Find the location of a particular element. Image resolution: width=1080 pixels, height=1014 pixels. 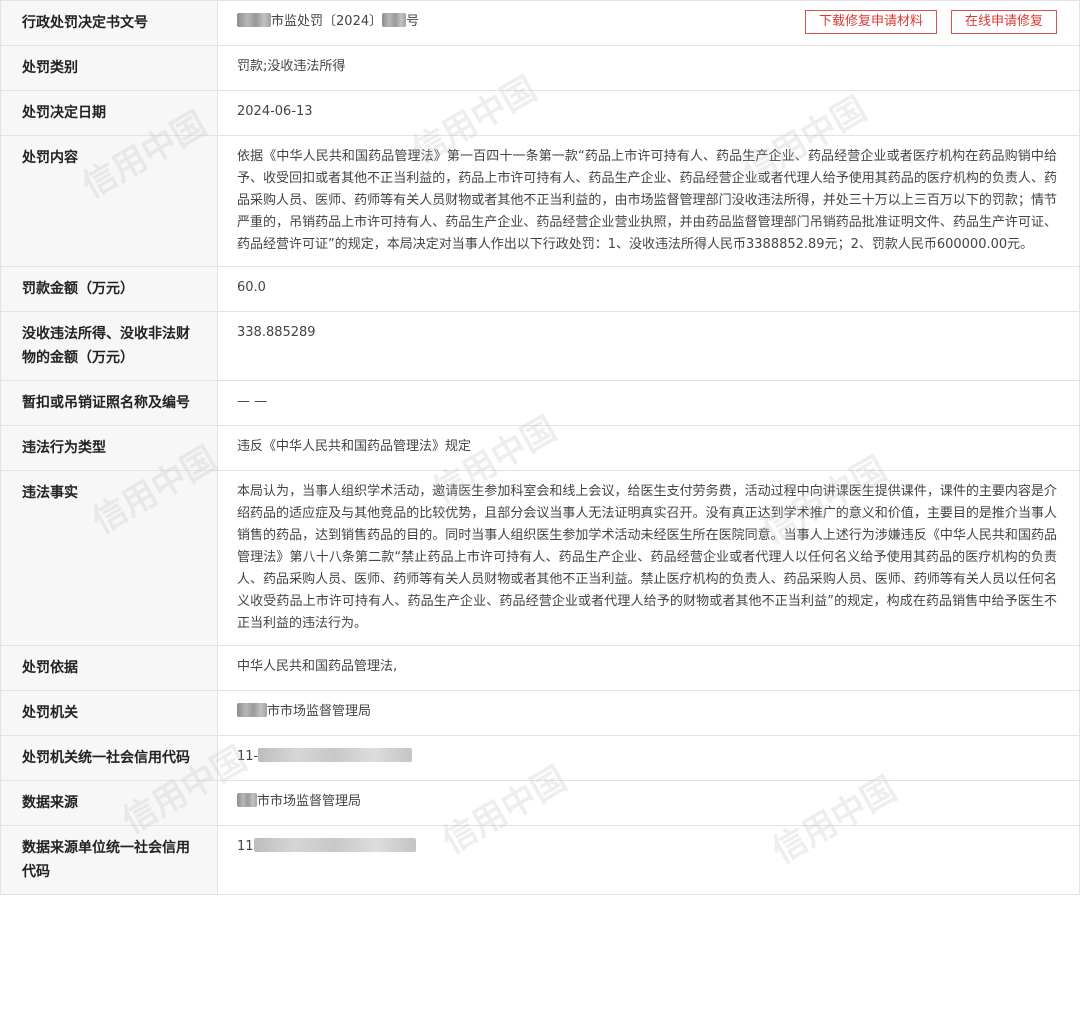

row-value: 11 is located at coordinates (648, 860).